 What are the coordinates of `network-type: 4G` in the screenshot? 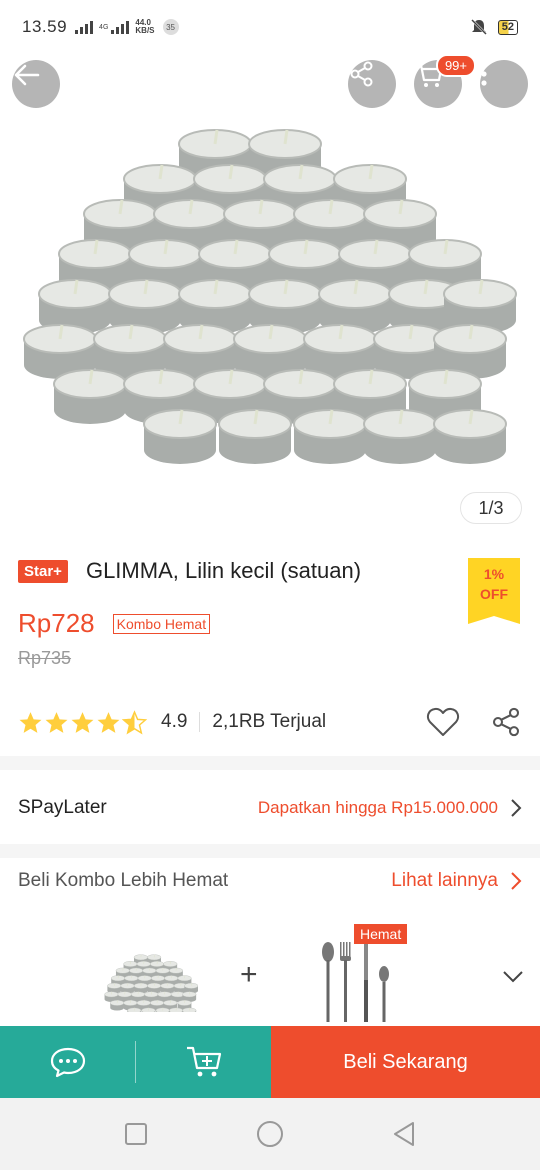 It's located at (104, 27).